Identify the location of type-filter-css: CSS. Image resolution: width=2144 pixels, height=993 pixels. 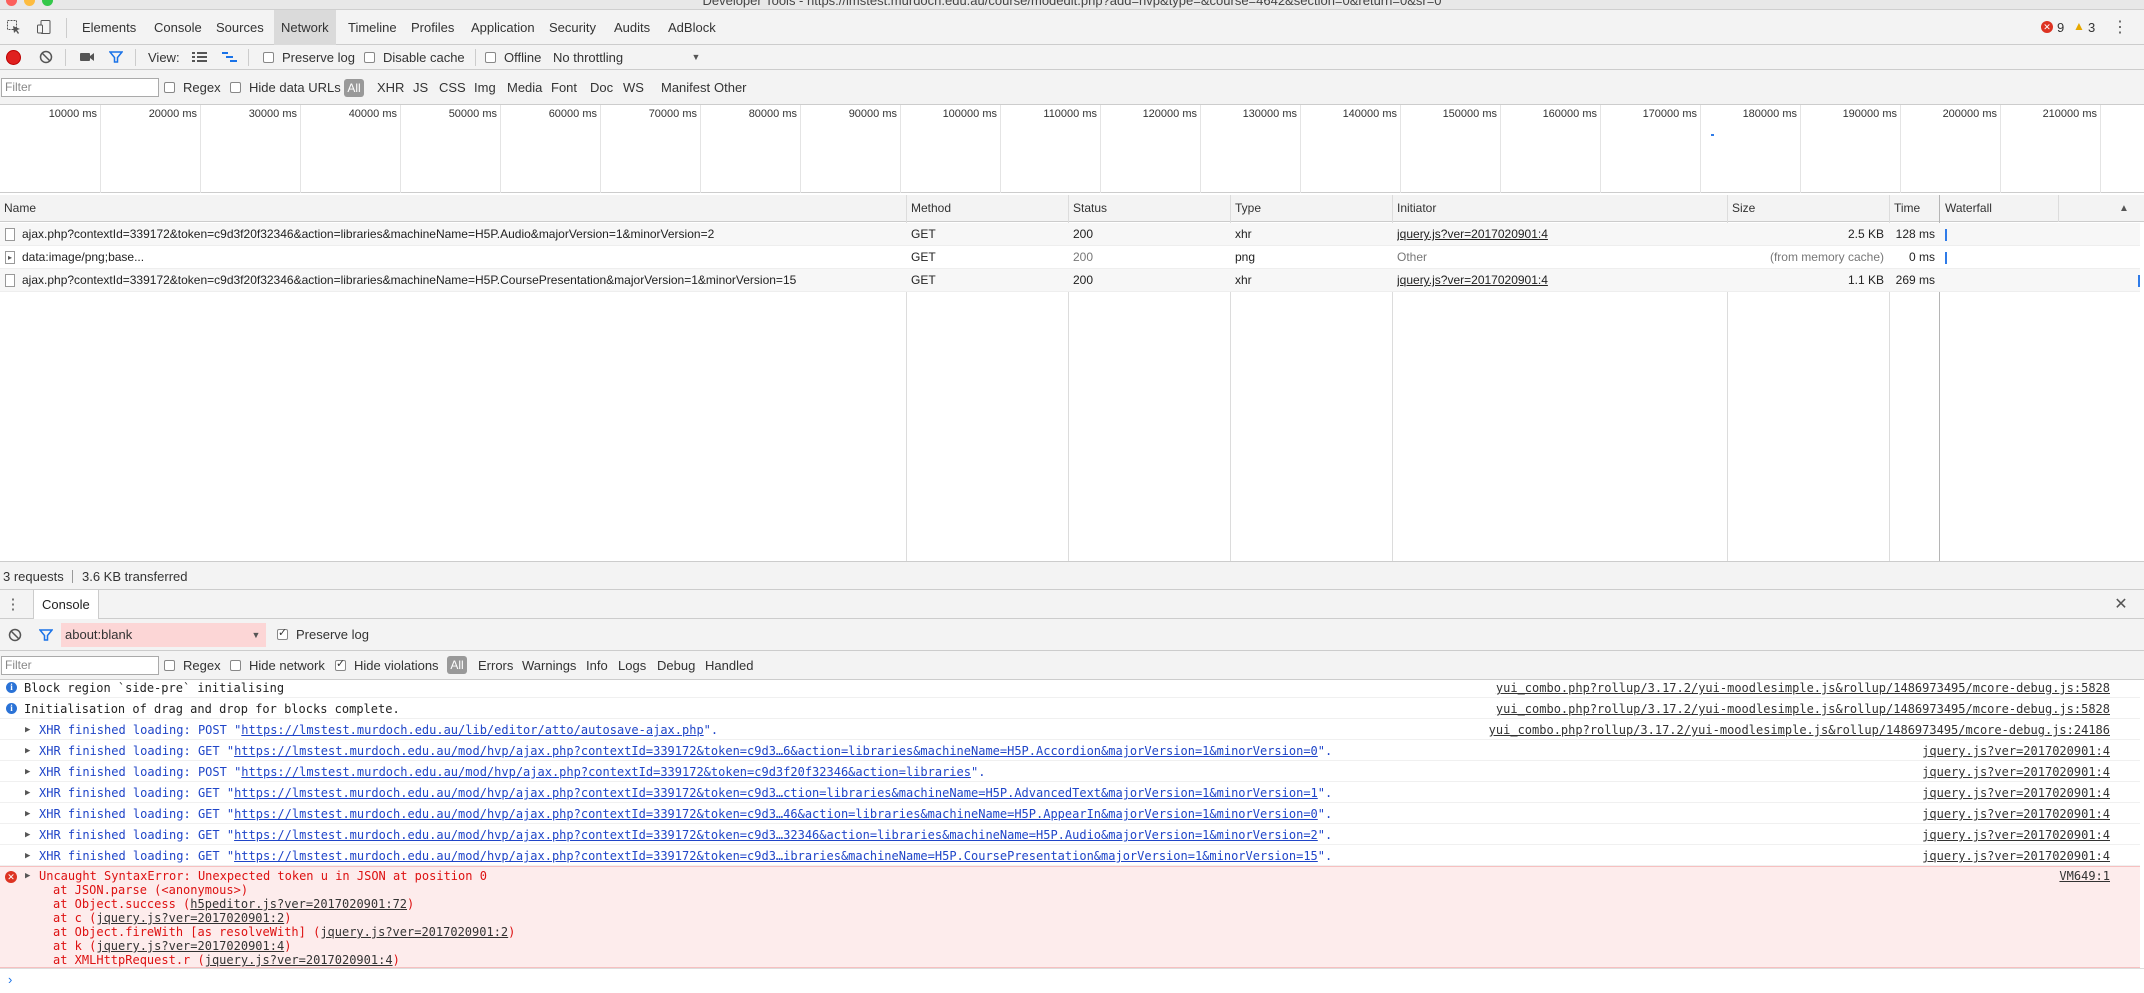
(452, 87).